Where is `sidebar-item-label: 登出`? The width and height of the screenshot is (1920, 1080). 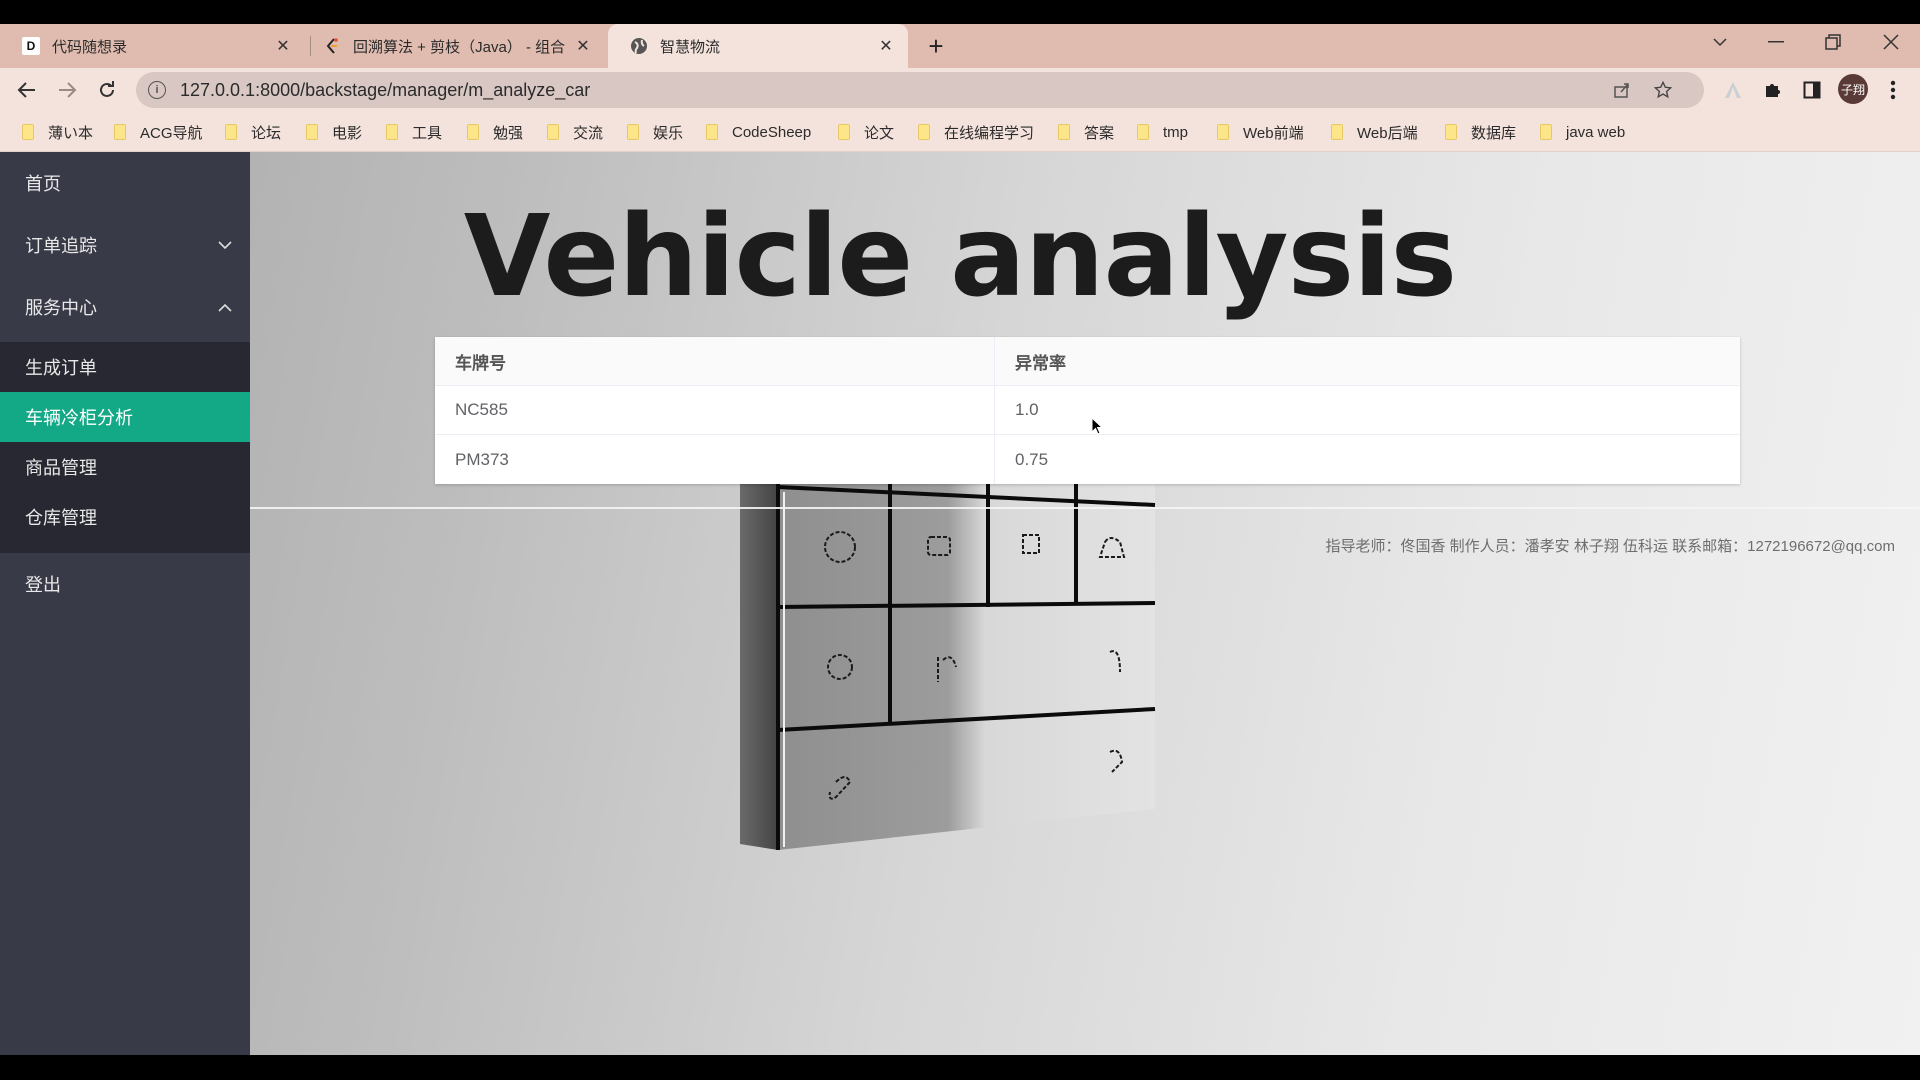
sidebar-item-label: 登出 is located at coordinates (43, 585).